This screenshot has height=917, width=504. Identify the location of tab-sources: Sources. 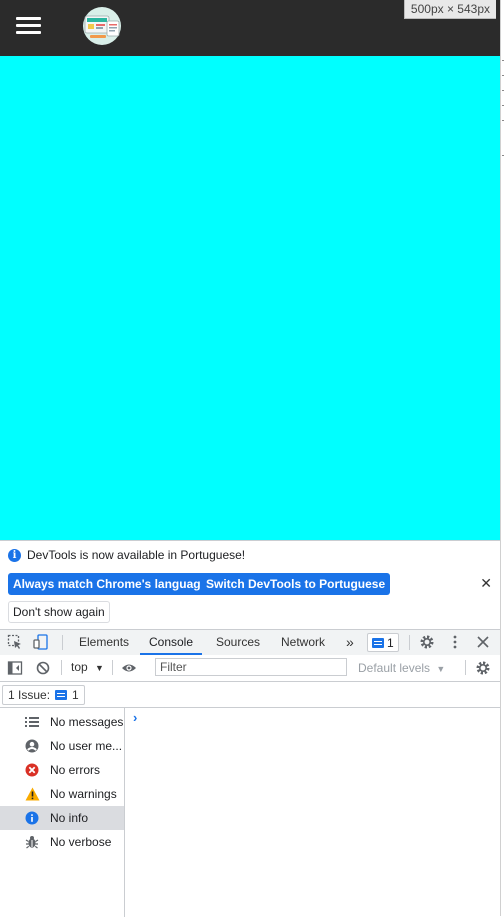
(238, 642).